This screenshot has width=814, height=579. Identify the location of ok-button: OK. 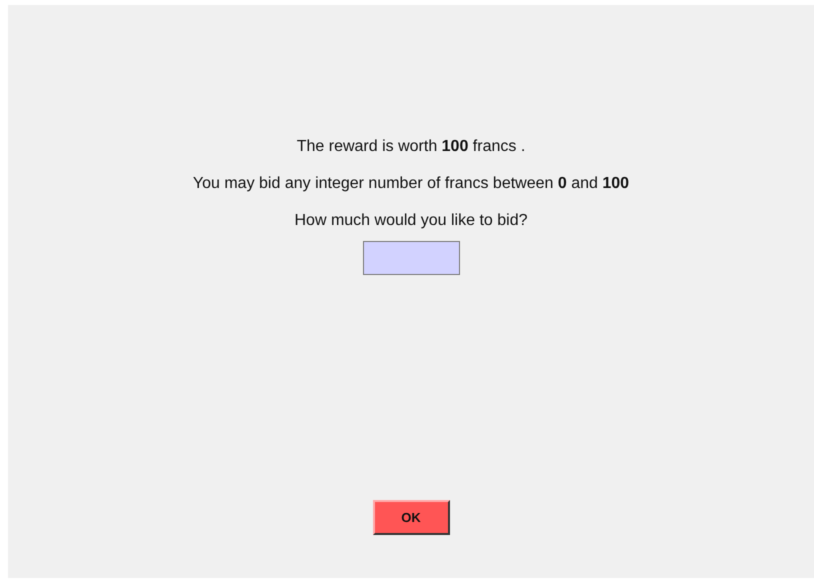
(411, 517).